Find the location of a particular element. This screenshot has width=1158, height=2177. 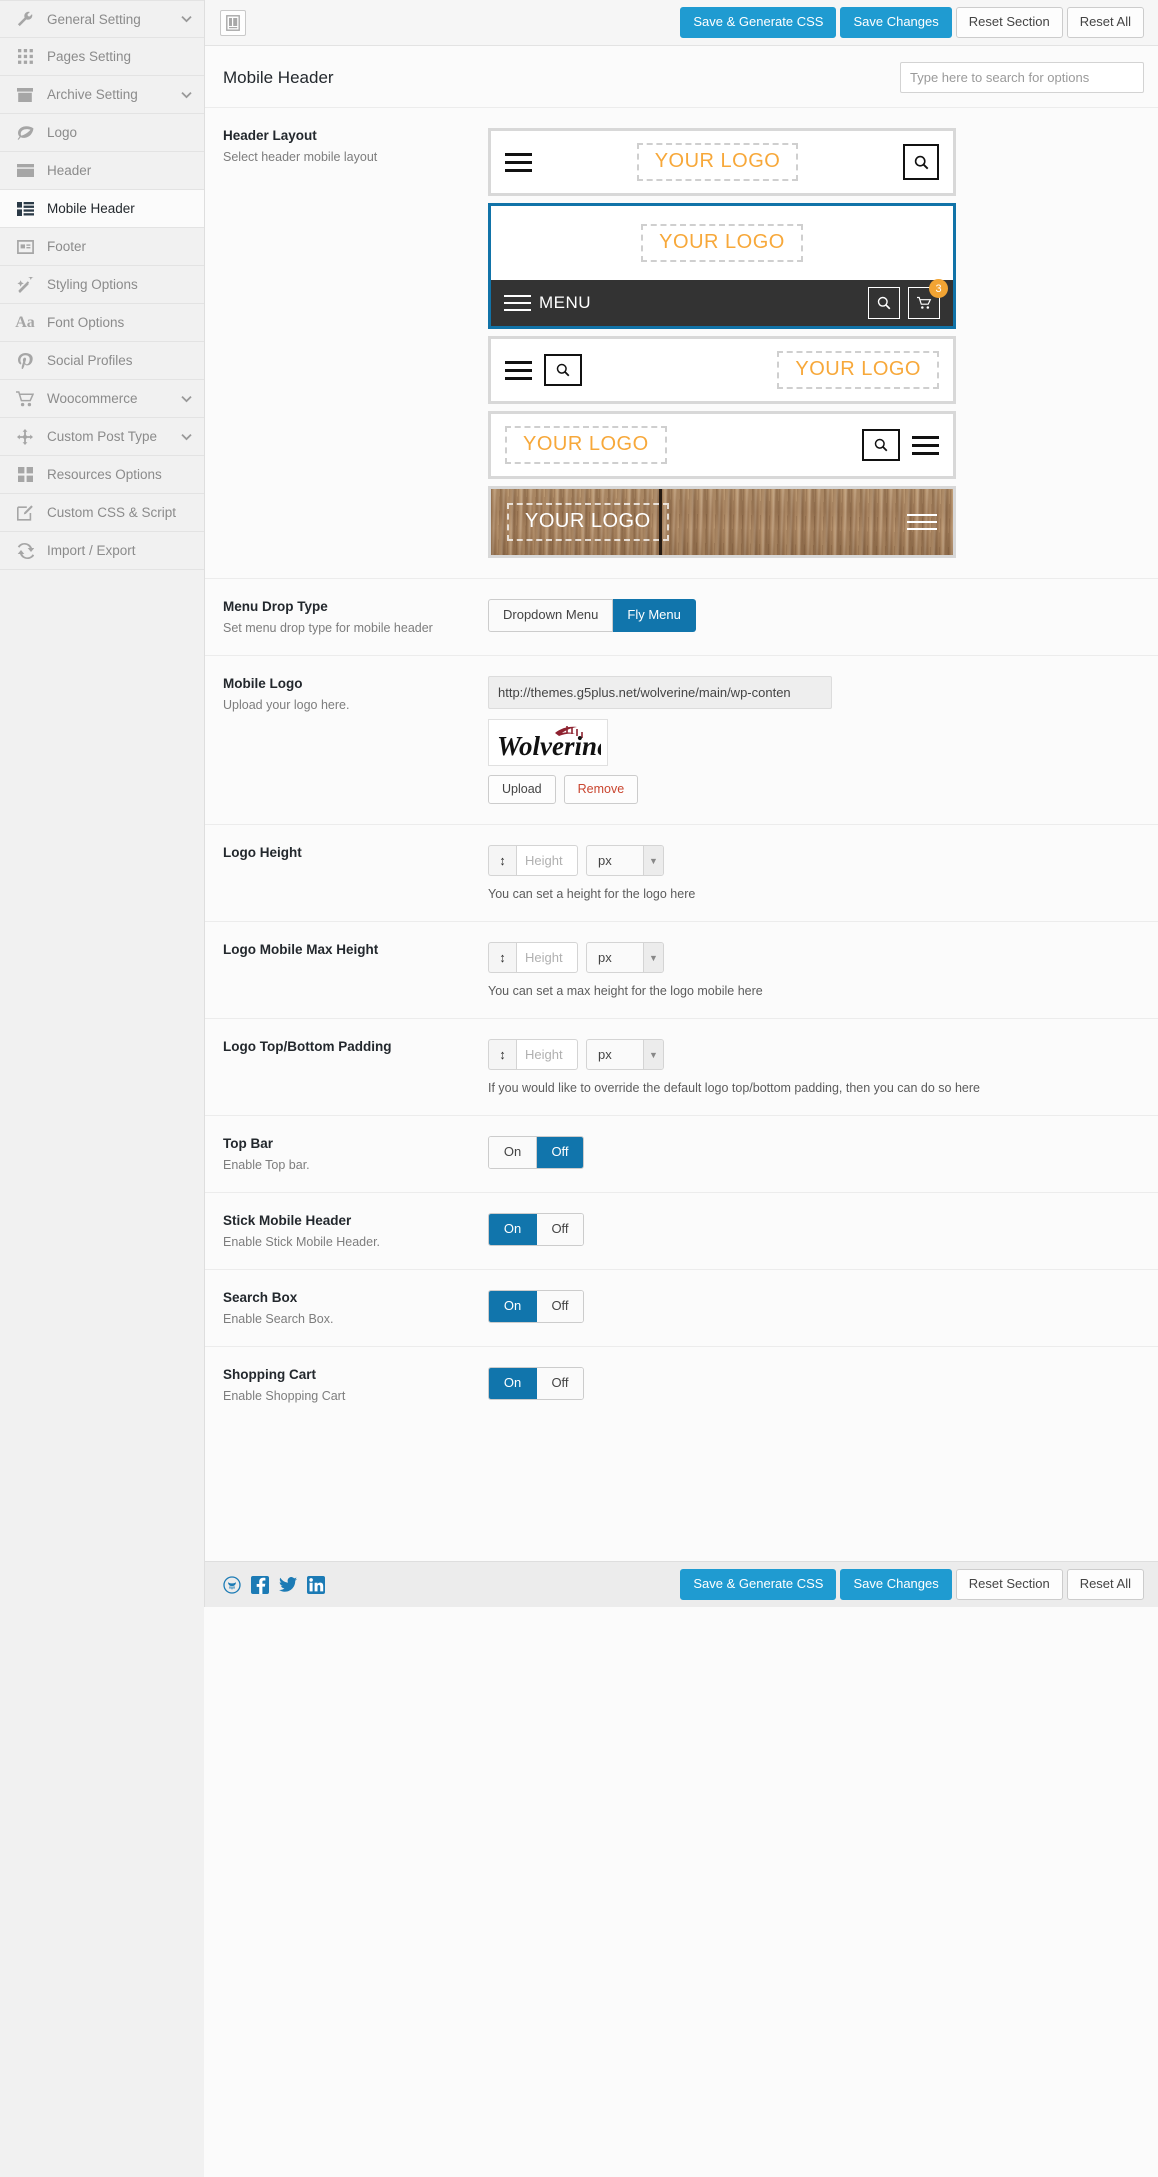

logo-height-input is located at coordinates (547, 860).